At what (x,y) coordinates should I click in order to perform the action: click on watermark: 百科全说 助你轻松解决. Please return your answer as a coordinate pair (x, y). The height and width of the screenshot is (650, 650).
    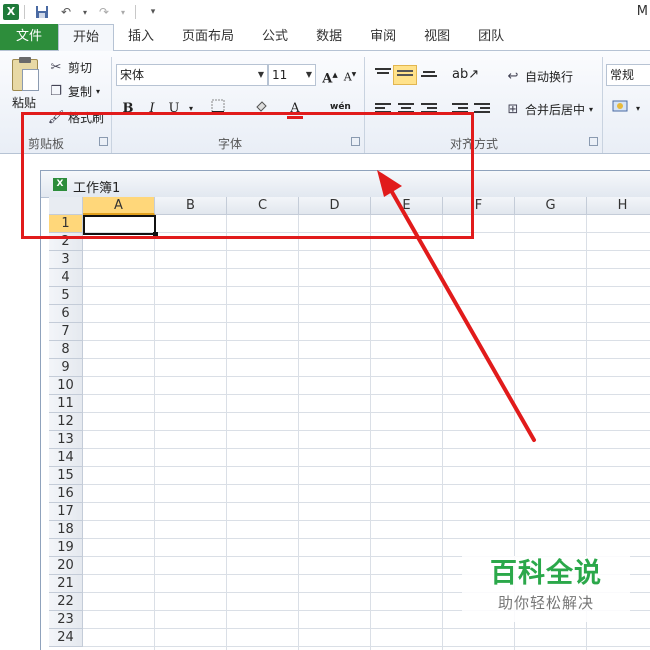
    Looking at the image, I should click on (546, 589).